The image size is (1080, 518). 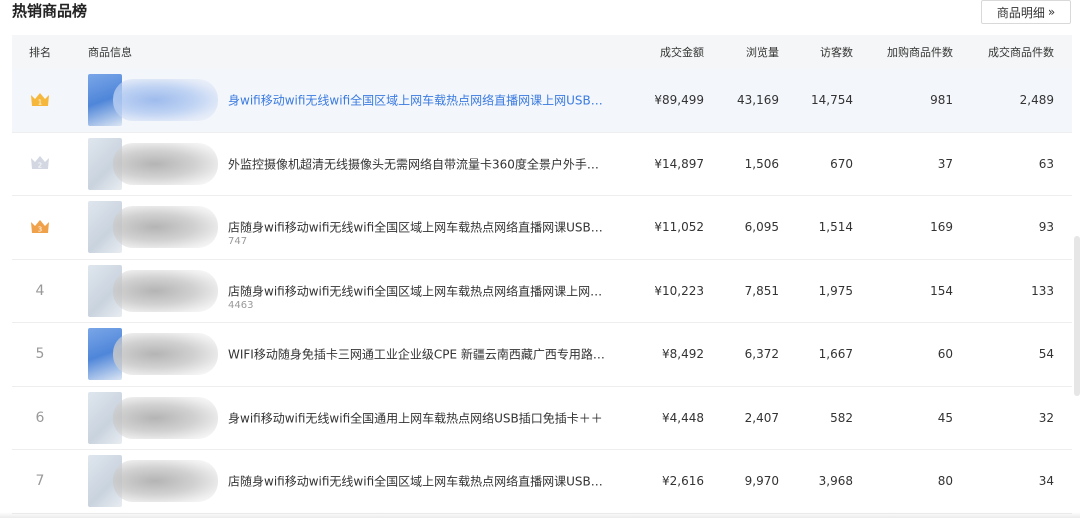 I want to click on views-cell: 6,372, so click(x=761, y=354).